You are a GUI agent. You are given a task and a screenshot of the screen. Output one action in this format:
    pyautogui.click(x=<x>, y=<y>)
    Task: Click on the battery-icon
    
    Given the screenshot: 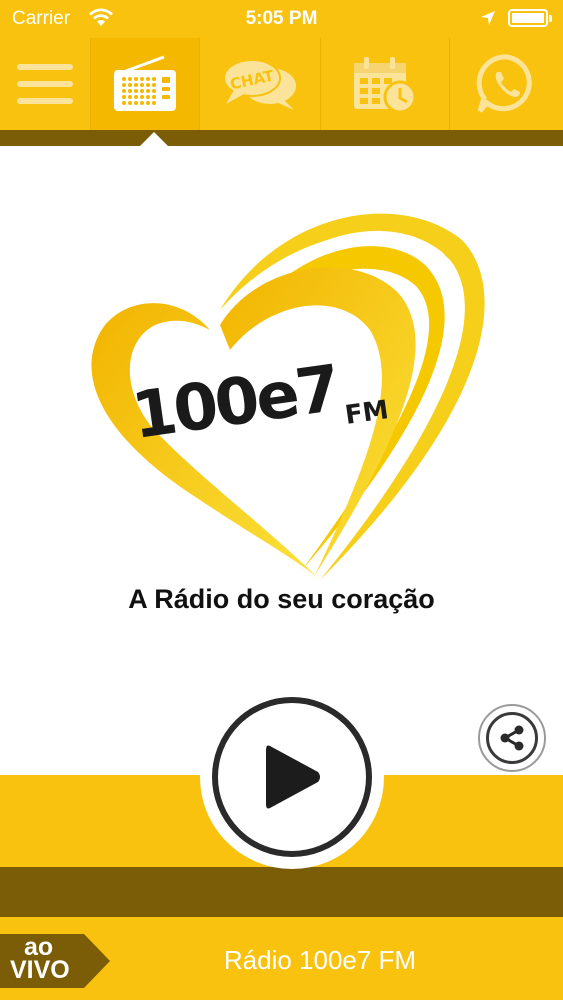 What is the action you would take?
    pyautogui.click(x=530, y=18)
    